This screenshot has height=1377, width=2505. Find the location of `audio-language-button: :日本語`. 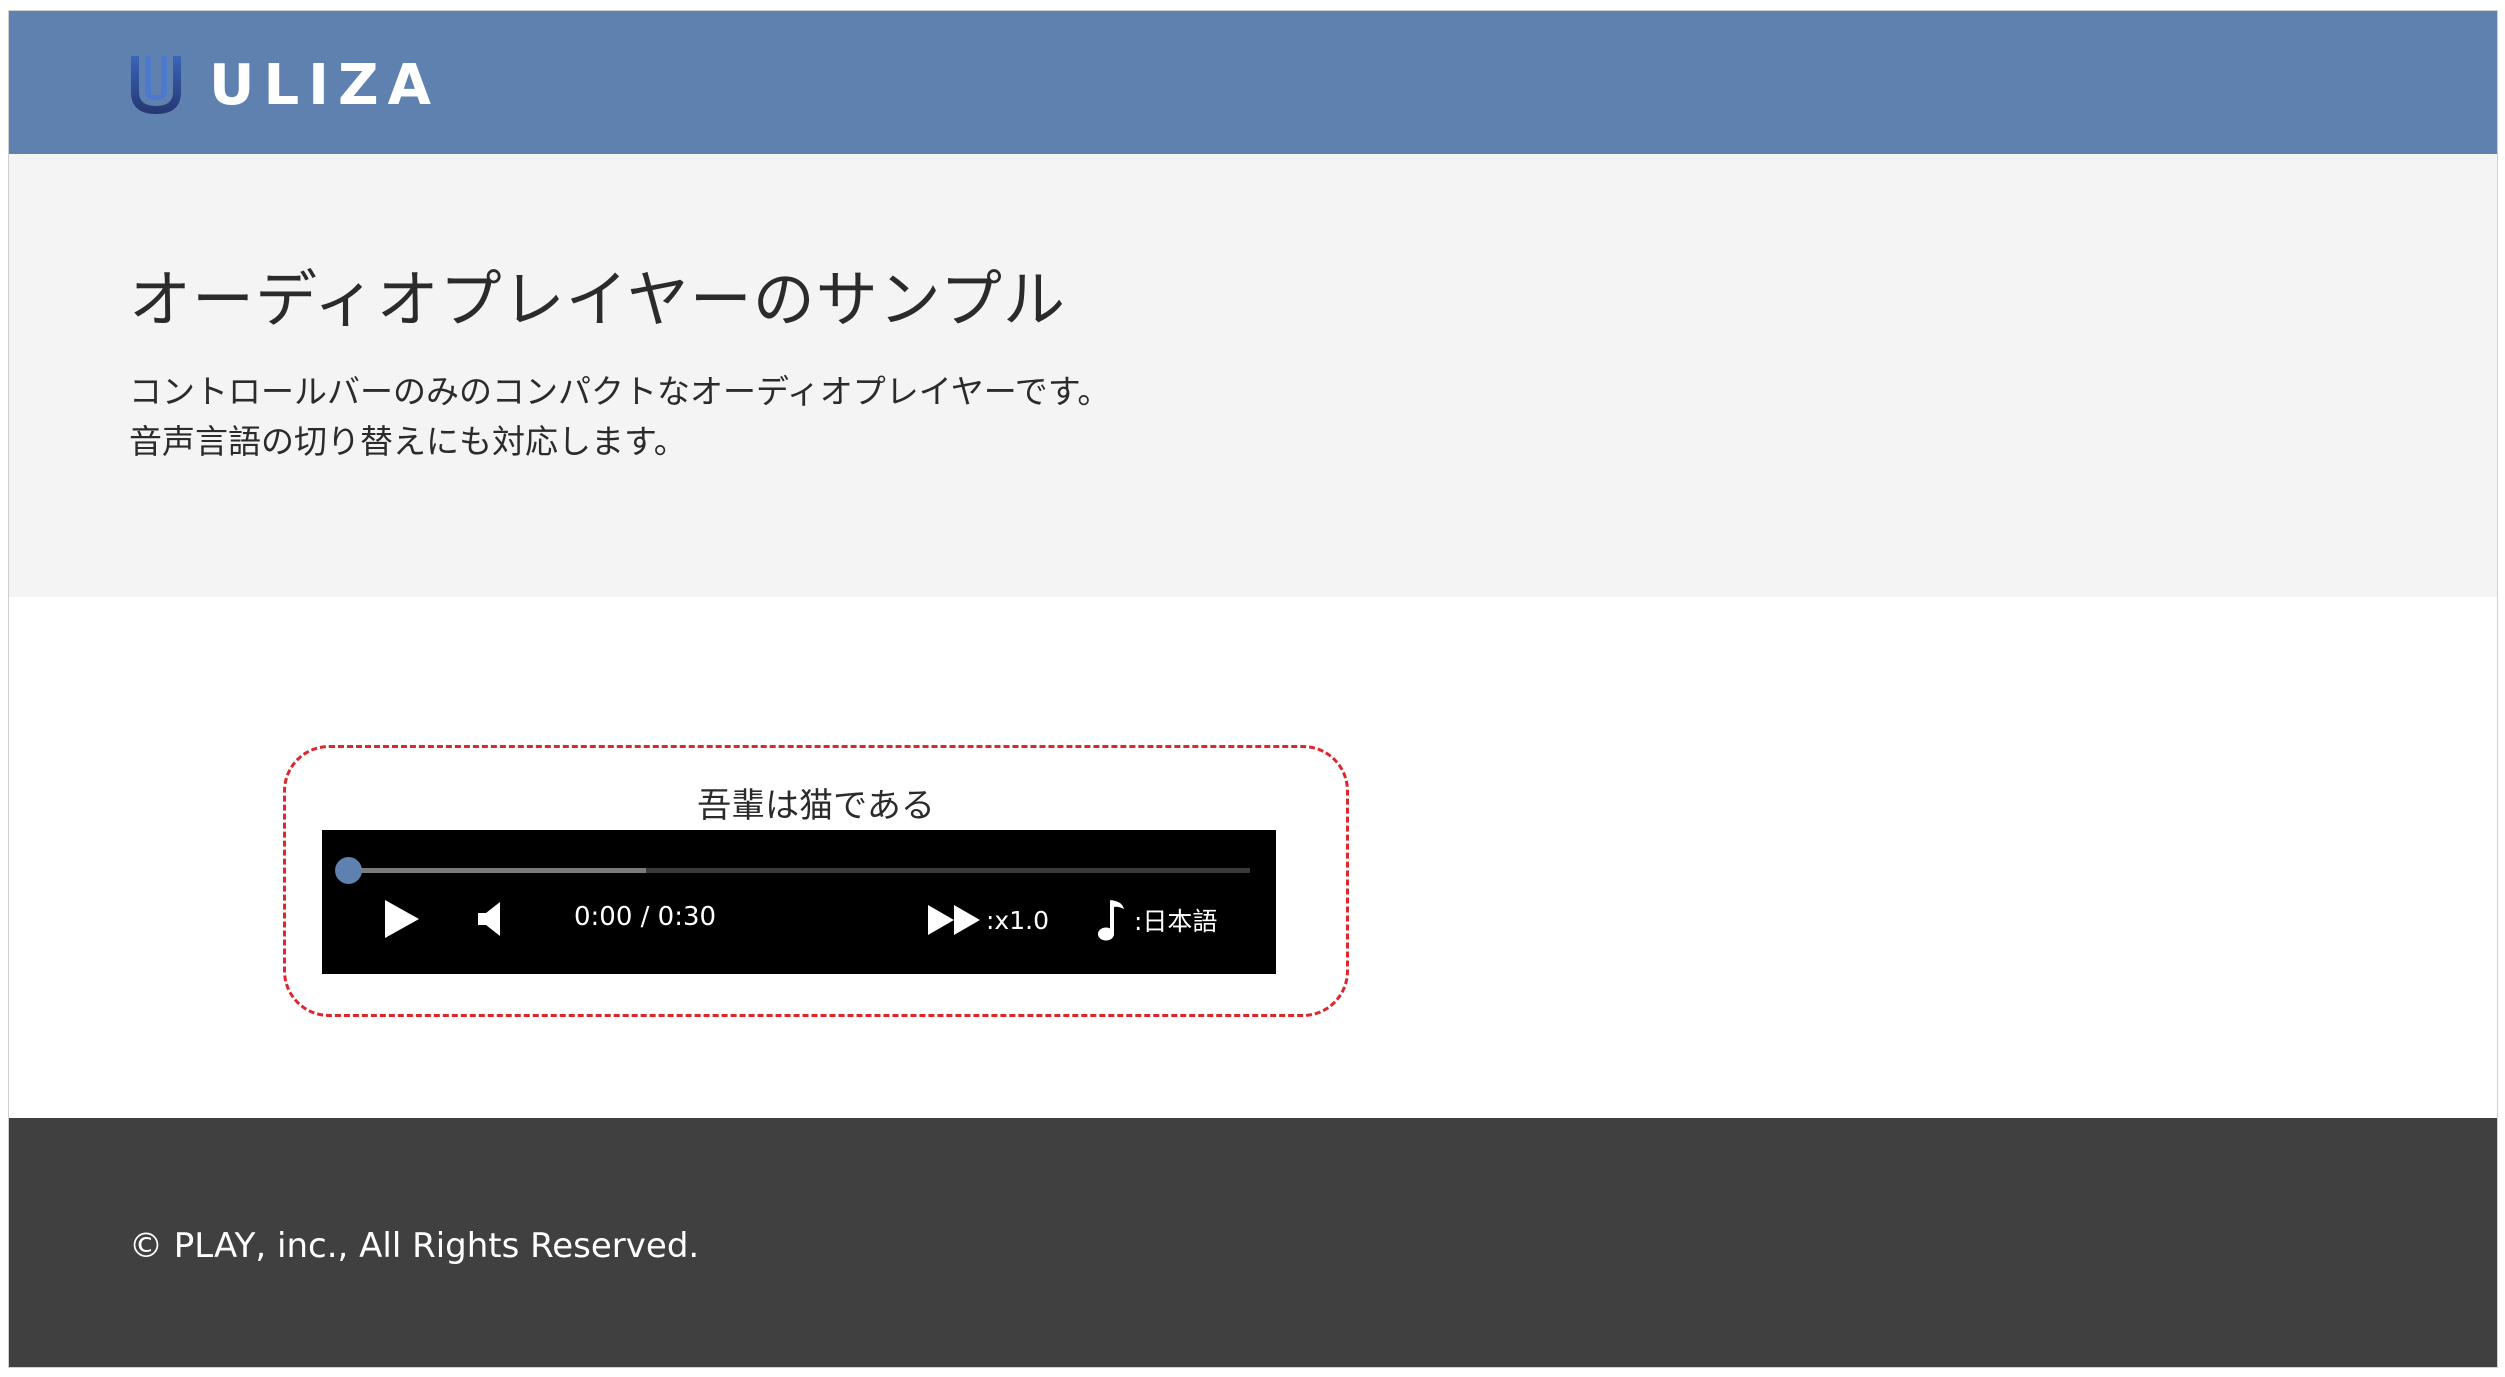

audio-language-button: :日本語 is located at coordinates (1156, 920).